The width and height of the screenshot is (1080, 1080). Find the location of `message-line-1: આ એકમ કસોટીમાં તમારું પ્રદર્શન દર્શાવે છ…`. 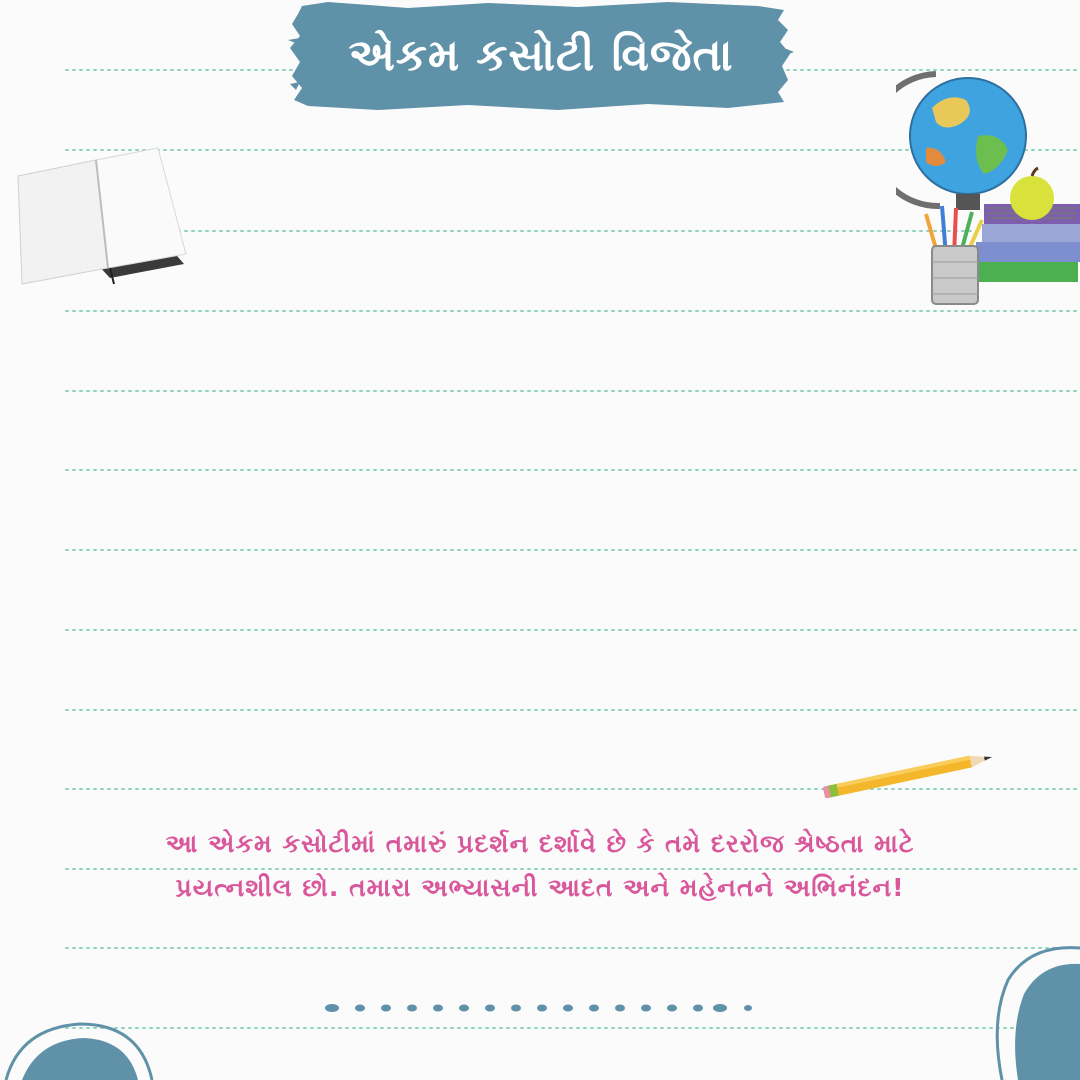

message-line-1: આ એકમ કસોટીમાં તમારું પ્રદર્શન દર્શાવે છ… is located at coordinates (540, 843).